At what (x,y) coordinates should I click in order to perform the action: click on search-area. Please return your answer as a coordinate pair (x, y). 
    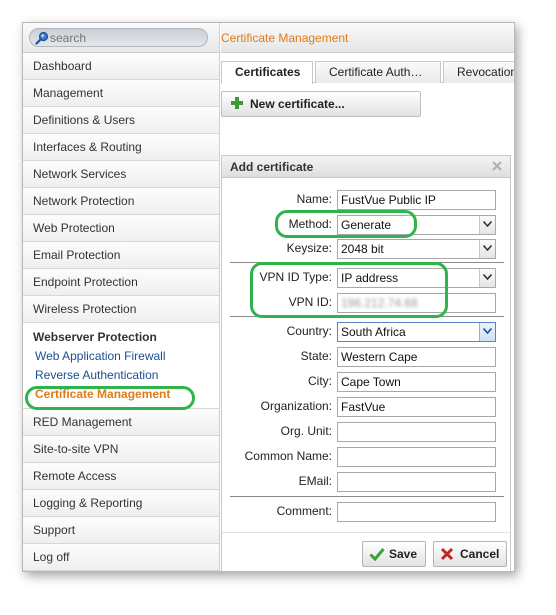
    Looking at the image, I should click on (121, 38).